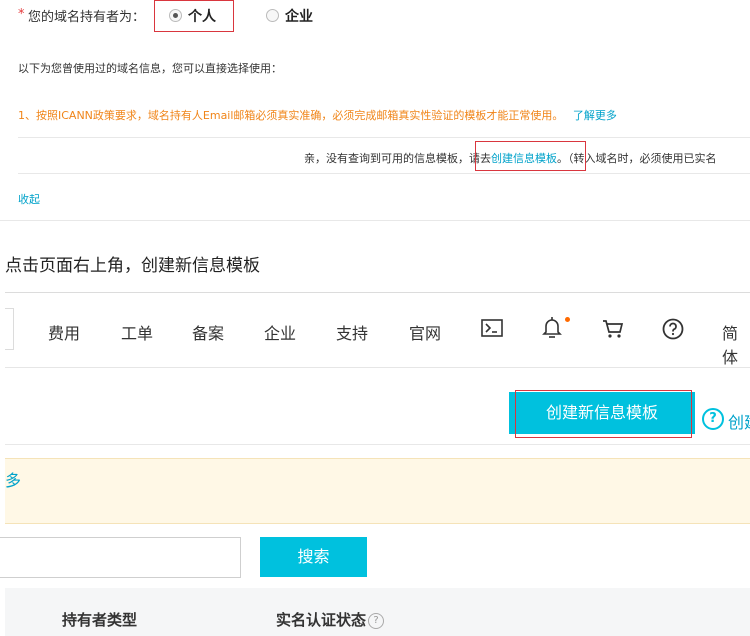 The image size is (750, 636). What do you see at coordinates (736, 344) in the screenshot?
I see `language-switch: 简体` at bounding box center [736, 344].